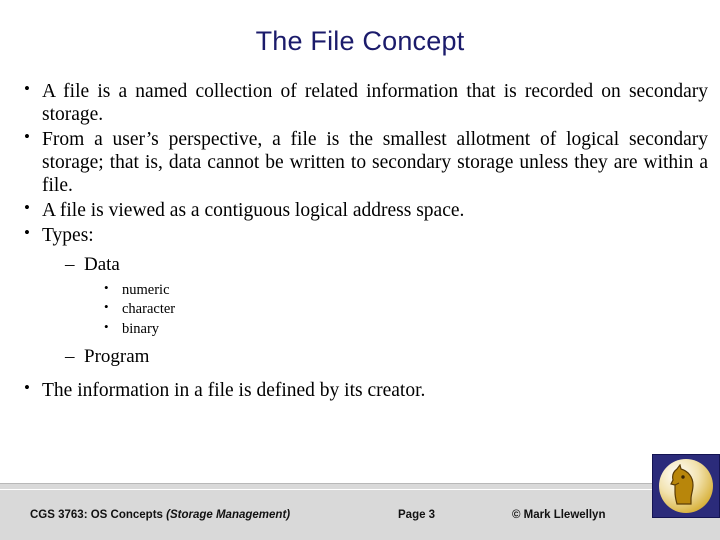  I want to click on page-title: The File Concept, so click(360, 41).